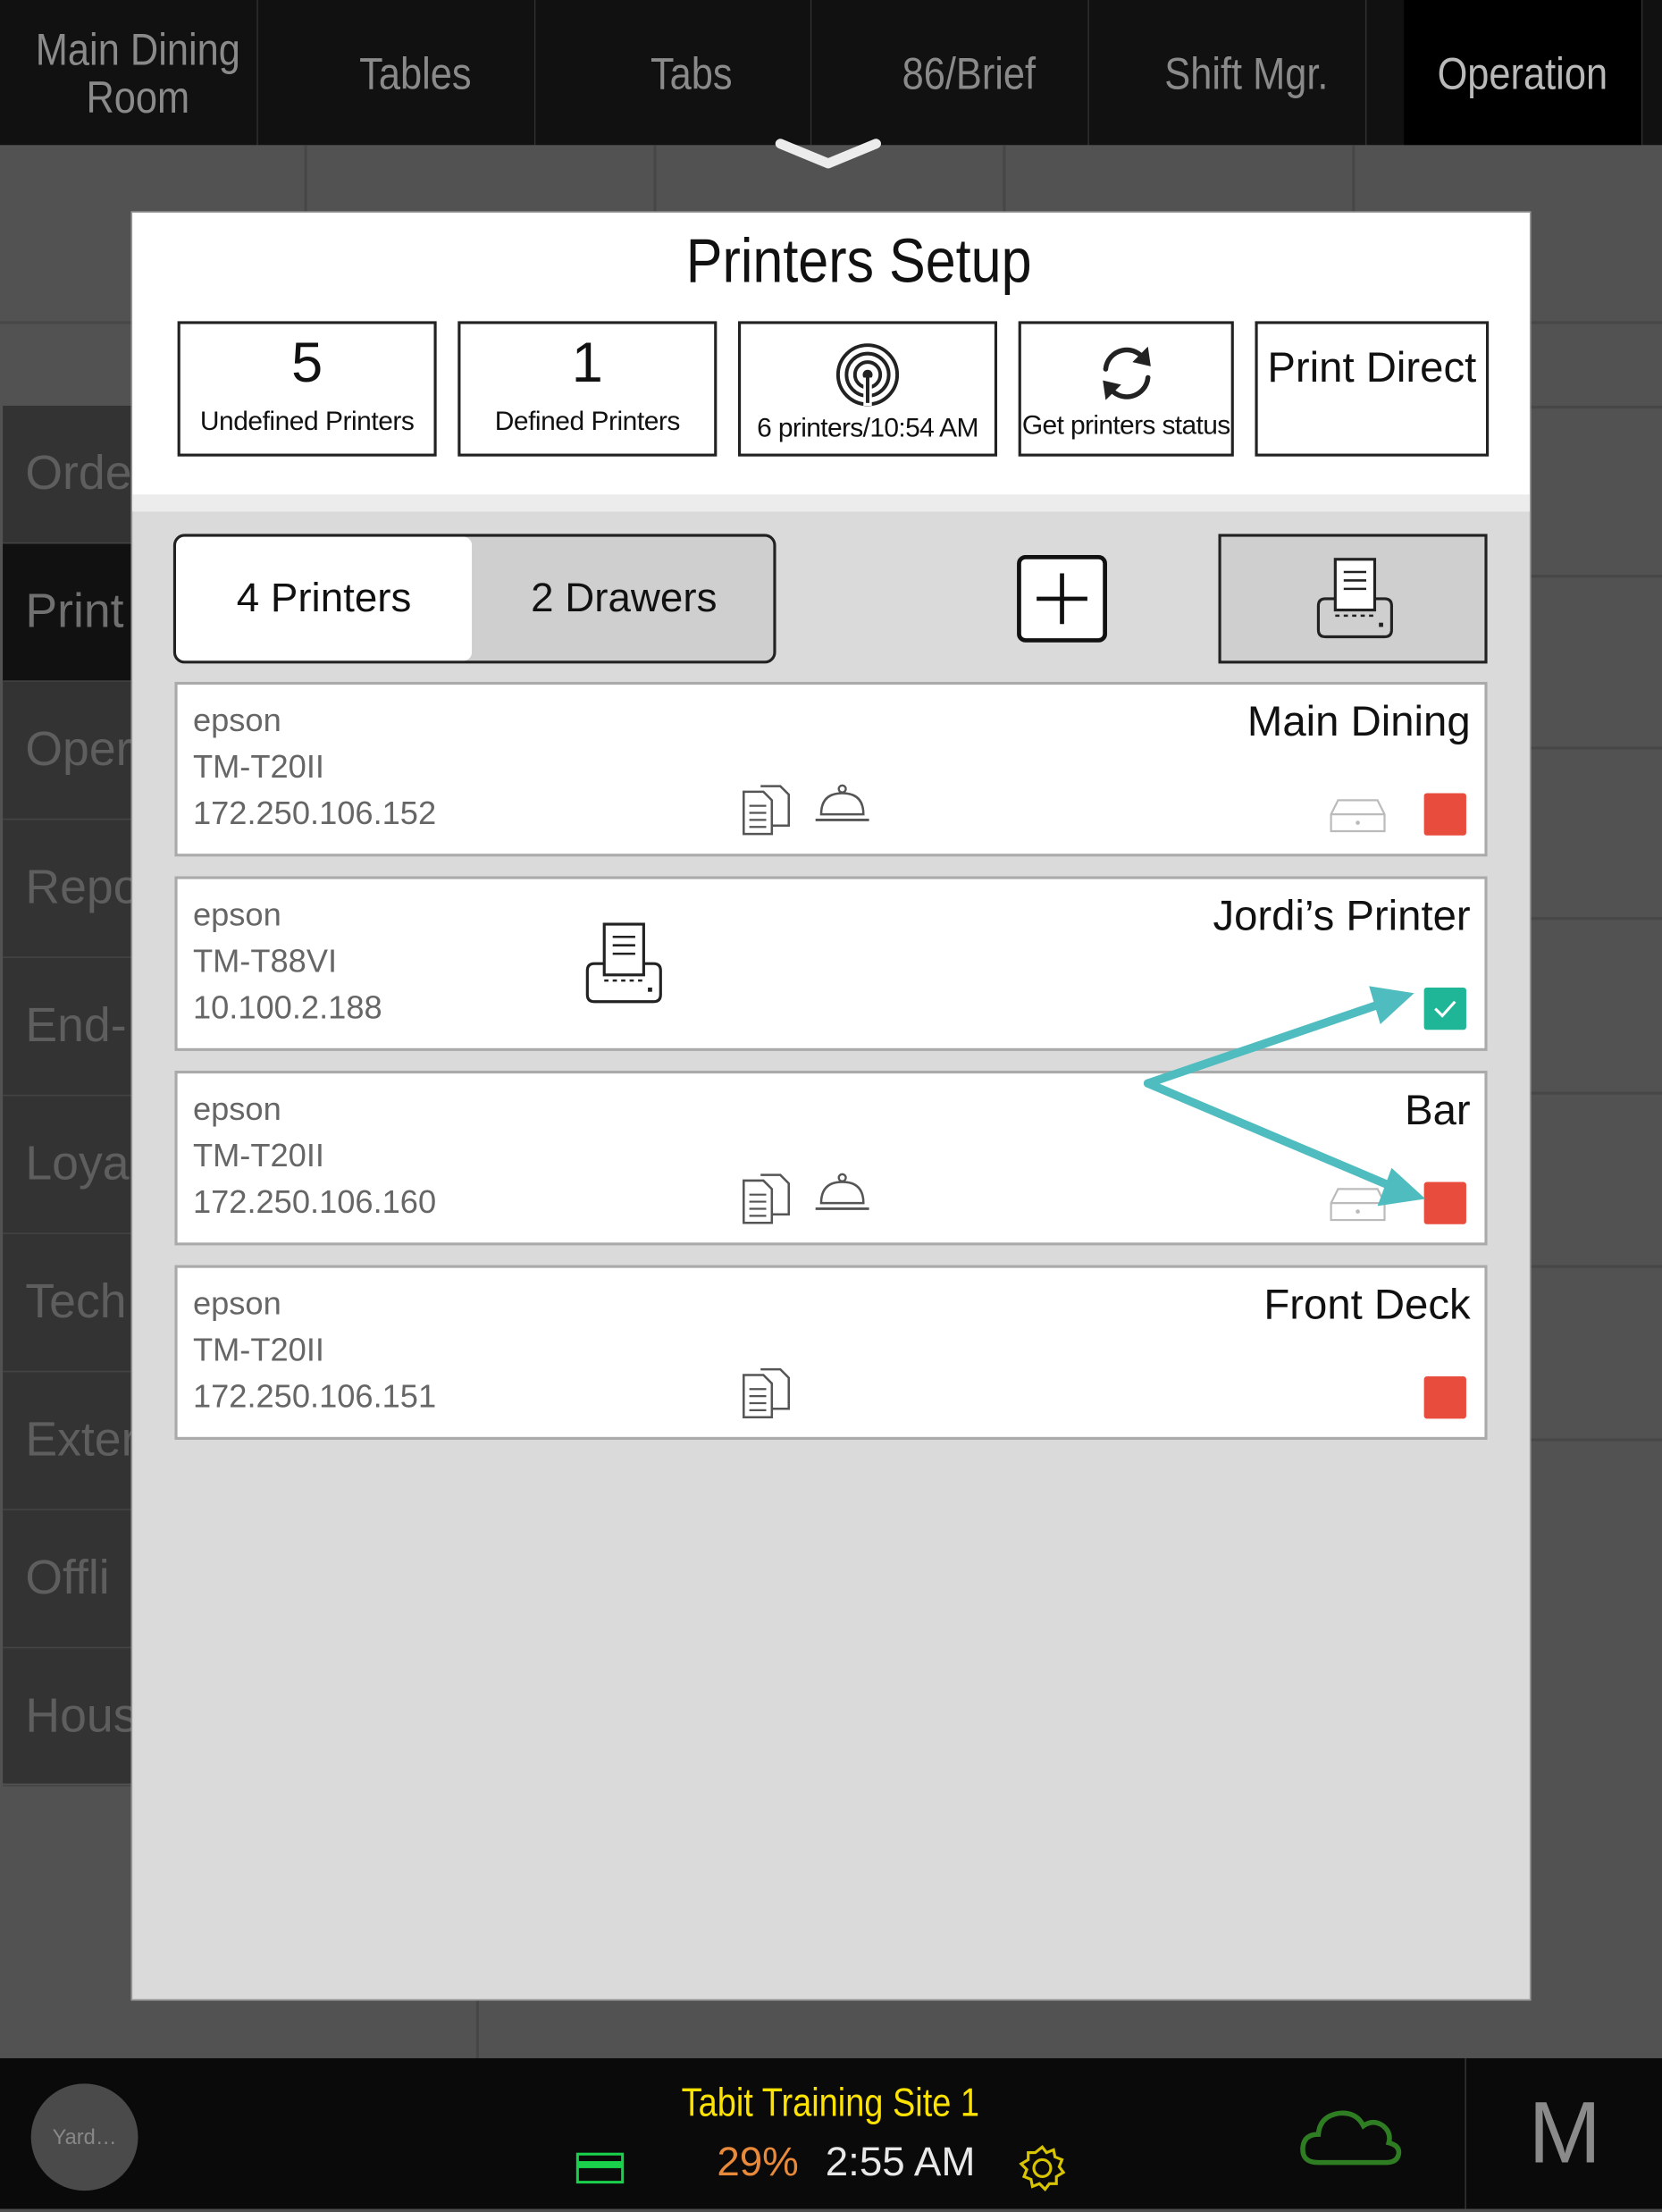 Image resolution: width=1662 pixels, height=2212 pixels. Describe the element at coordinates (1358, 721) in the screenshot. I see `printer-name: Main Dining` at that location.